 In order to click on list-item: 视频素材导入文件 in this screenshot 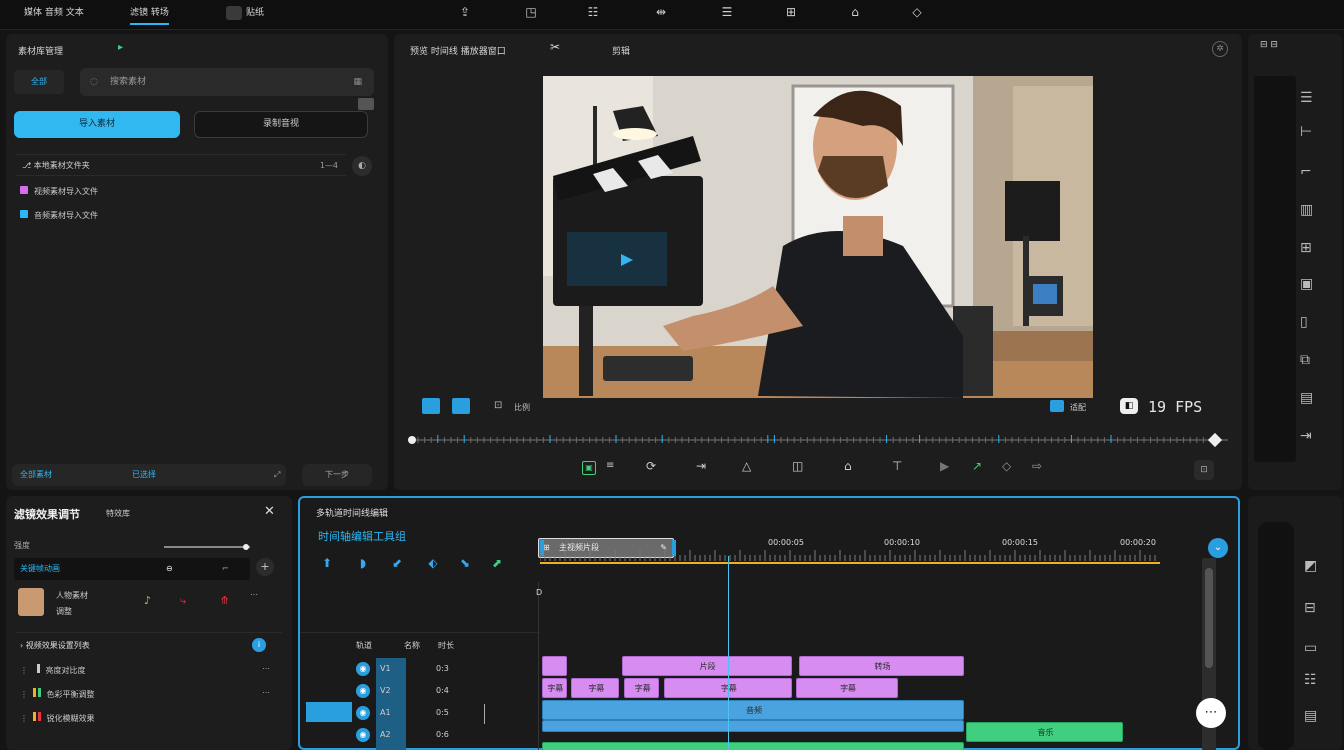, I will do `click(59, 191)`.